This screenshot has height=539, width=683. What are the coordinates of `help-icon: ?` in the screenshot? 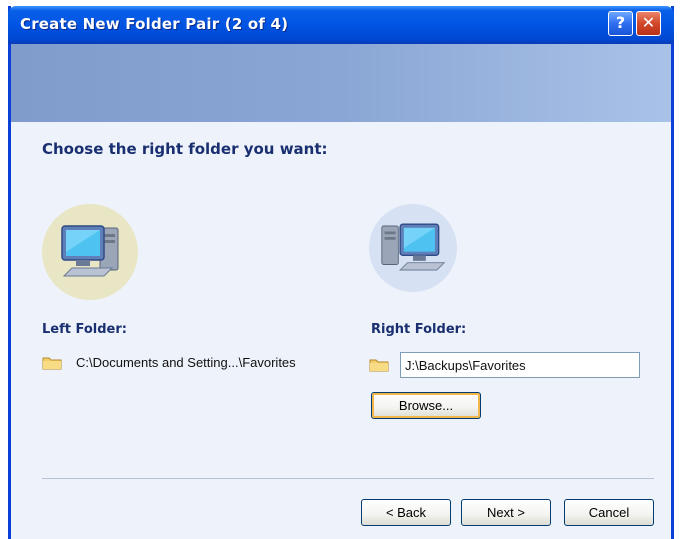 It's located at (620, 22).